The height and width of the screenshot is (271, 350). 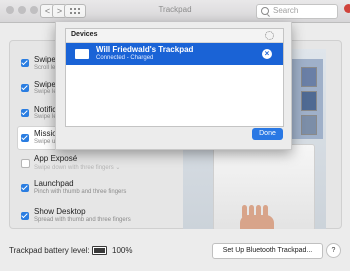 What do you see at coordinates (84, 34) in the screenshot?
I see `devices-title: Devices` at bounding box center [84, 34].